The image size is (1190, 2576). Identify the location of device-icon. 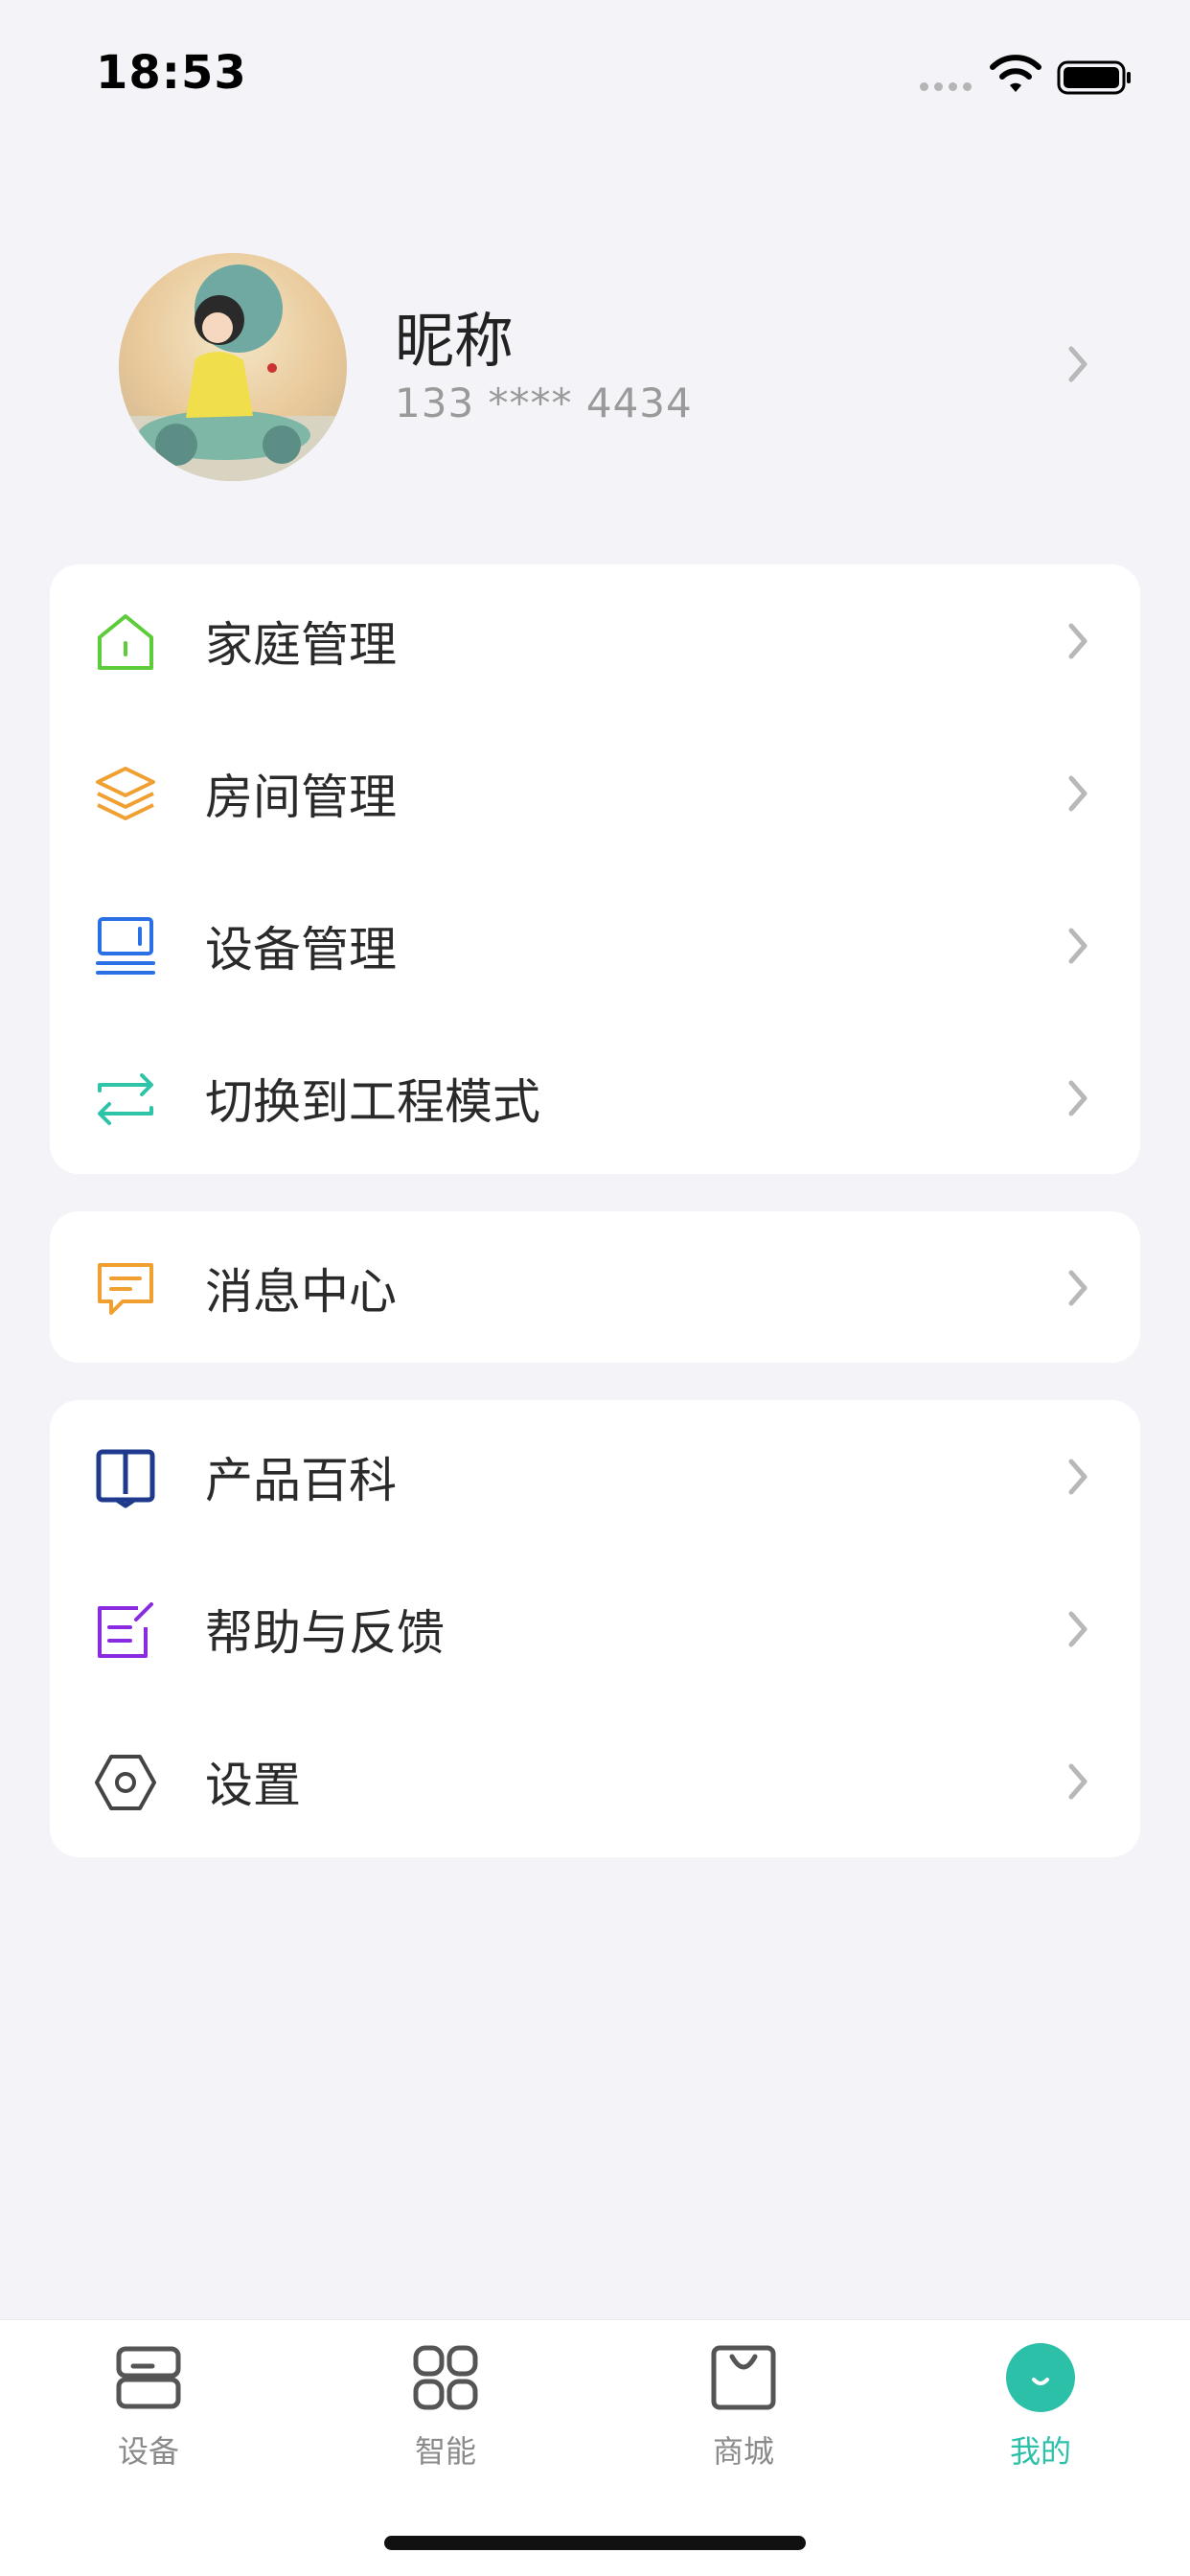
(148, 2377).